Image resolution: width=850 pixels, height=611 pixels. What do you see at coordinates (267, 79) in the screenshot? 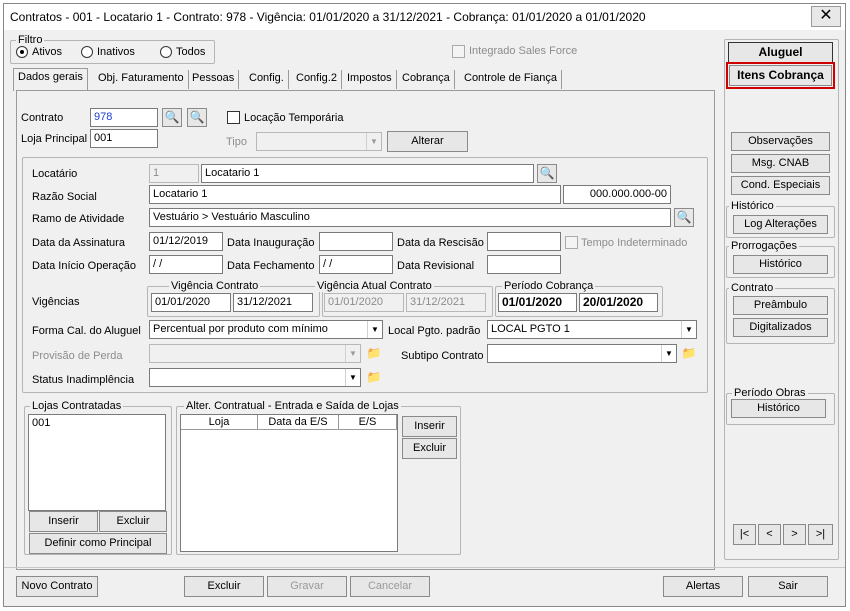
I see `tab-config: Config.` at bounding box center [267, 79].